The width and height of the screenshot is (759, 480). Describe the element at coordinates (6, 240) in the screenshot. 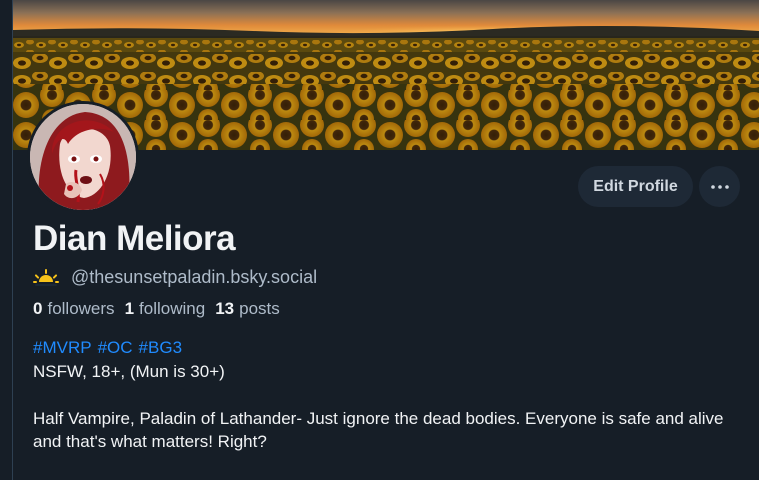

I see `left-divider` at that location.